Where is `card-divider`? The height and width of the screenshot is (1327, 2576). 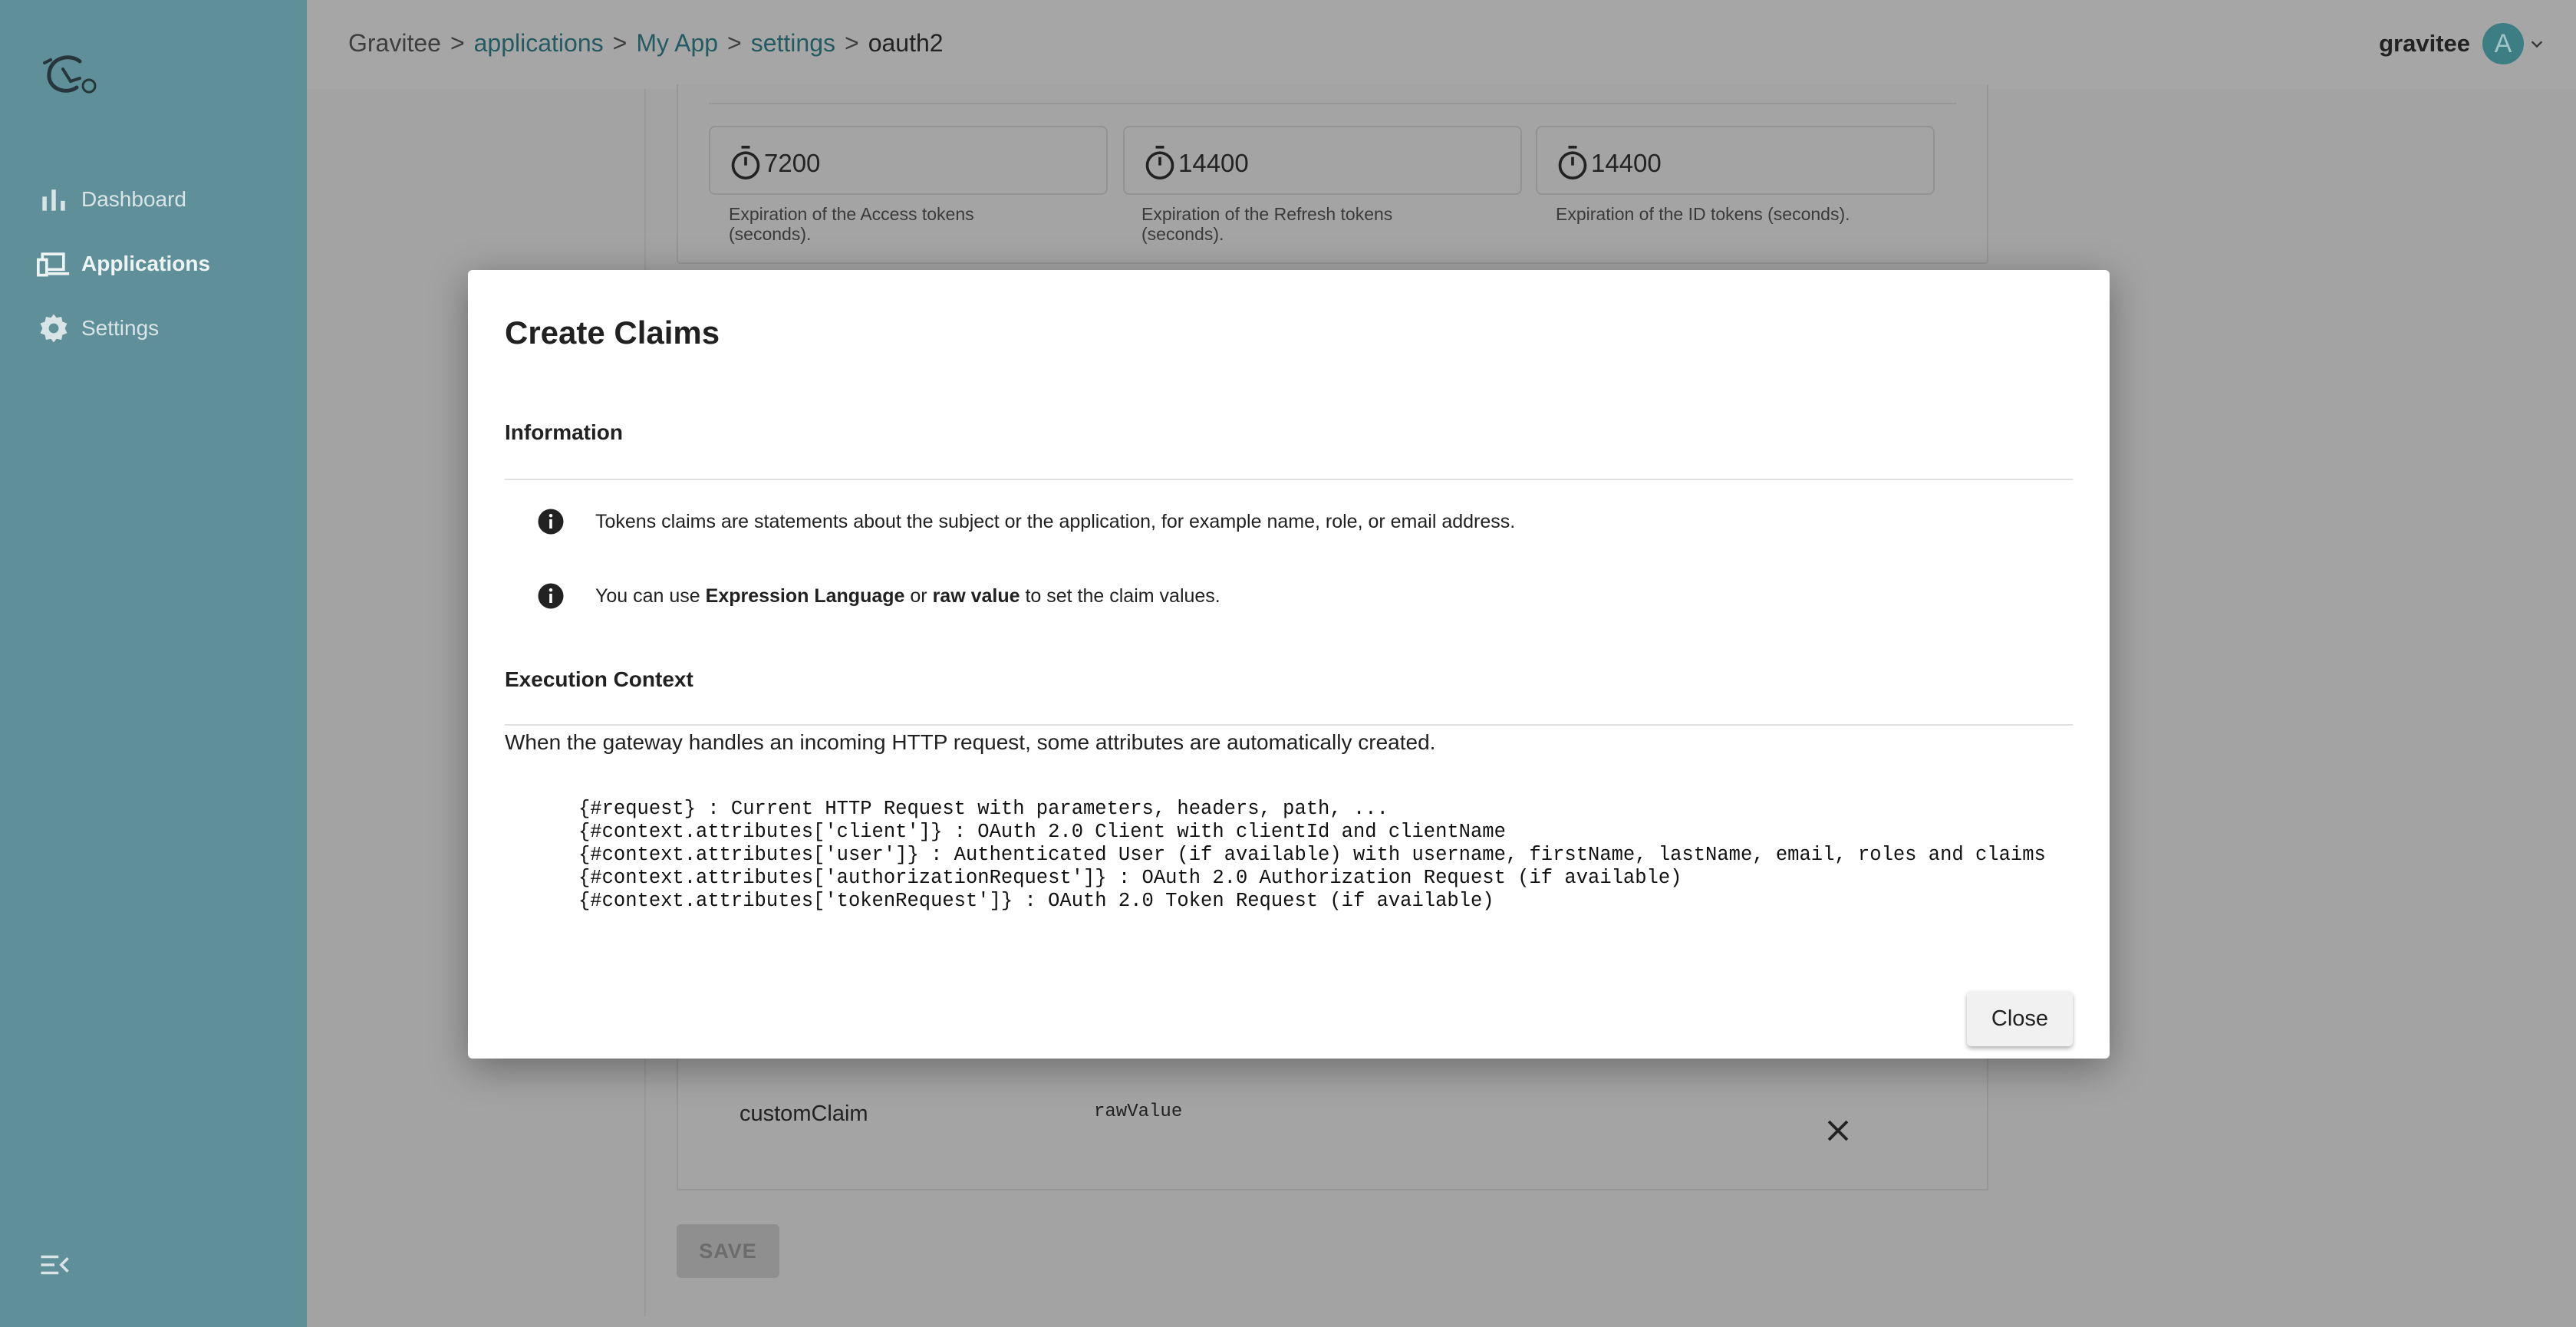 card-divider is located at coordinates (1332, 104).